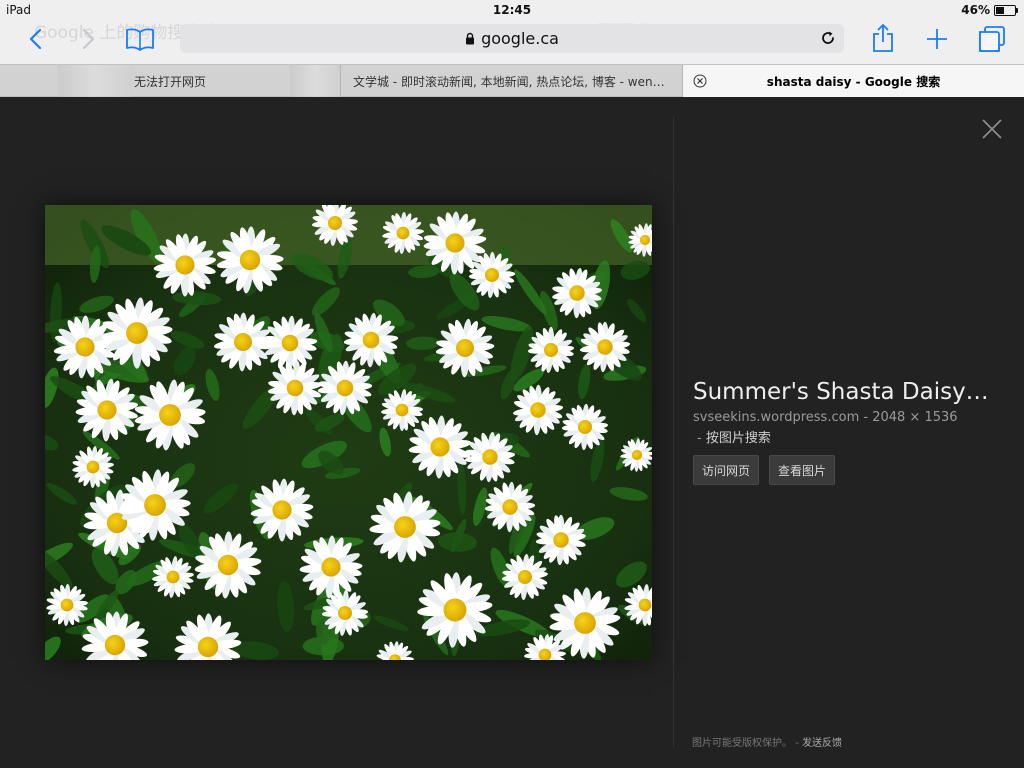 The height and width of the screenshot is (768, 1024). I want to click on chevron-right-icon, so click(89, 39).